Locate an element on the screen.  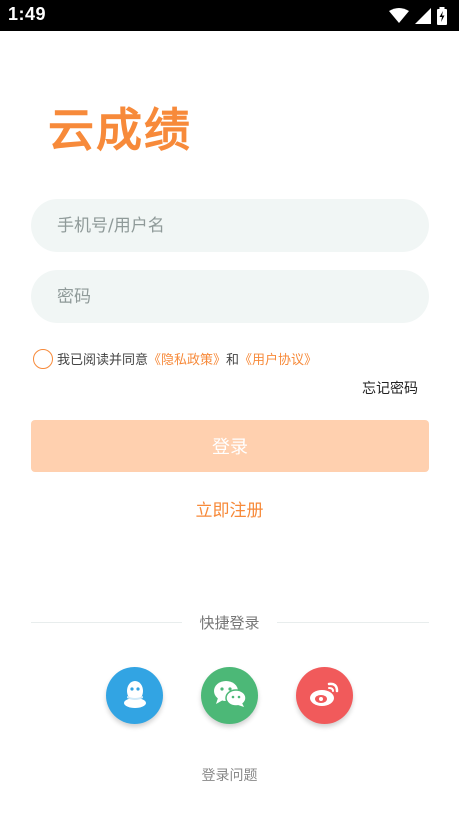
register-link: 立即注册 is located at coordinates (229, 508).